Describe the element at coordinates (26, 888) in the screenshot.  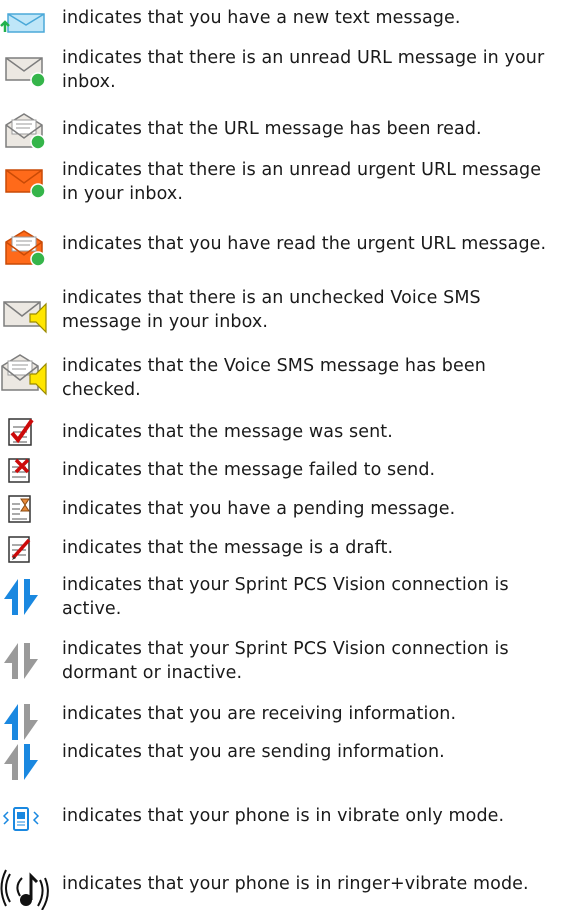
I see `ringer-vibrate-icon` at that location.